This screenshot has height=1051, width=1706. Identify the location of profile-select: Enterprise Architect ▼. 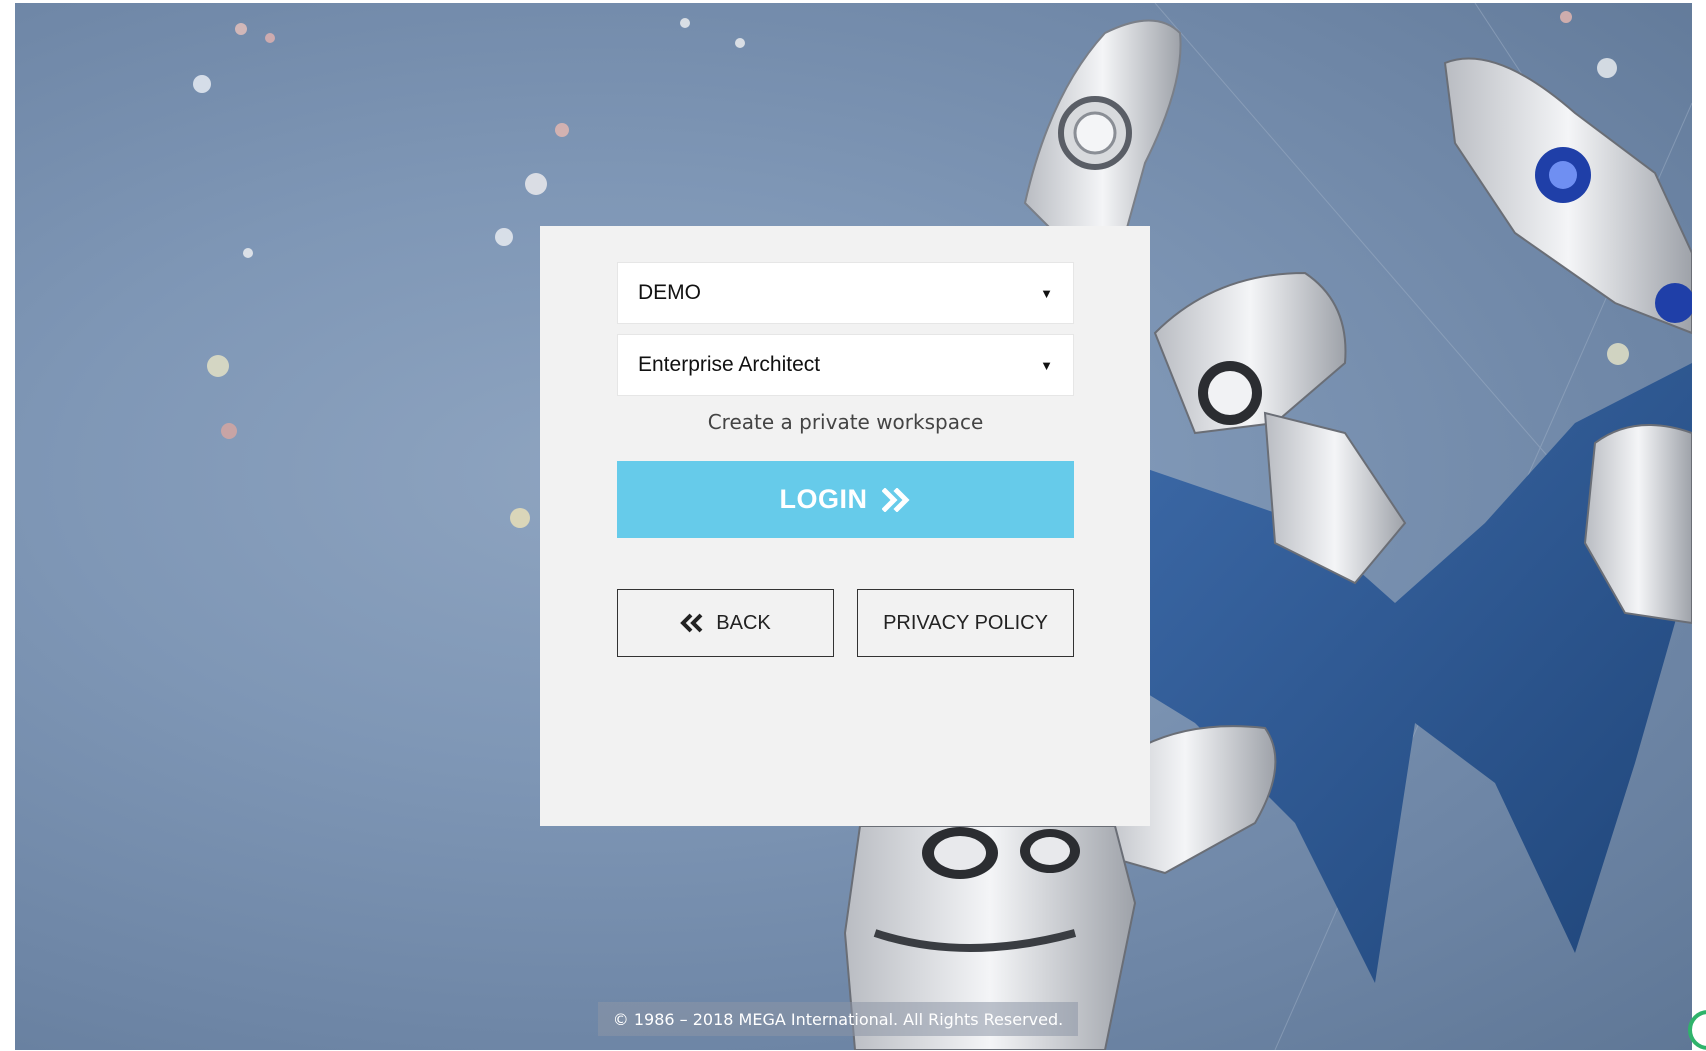
(845, 365).